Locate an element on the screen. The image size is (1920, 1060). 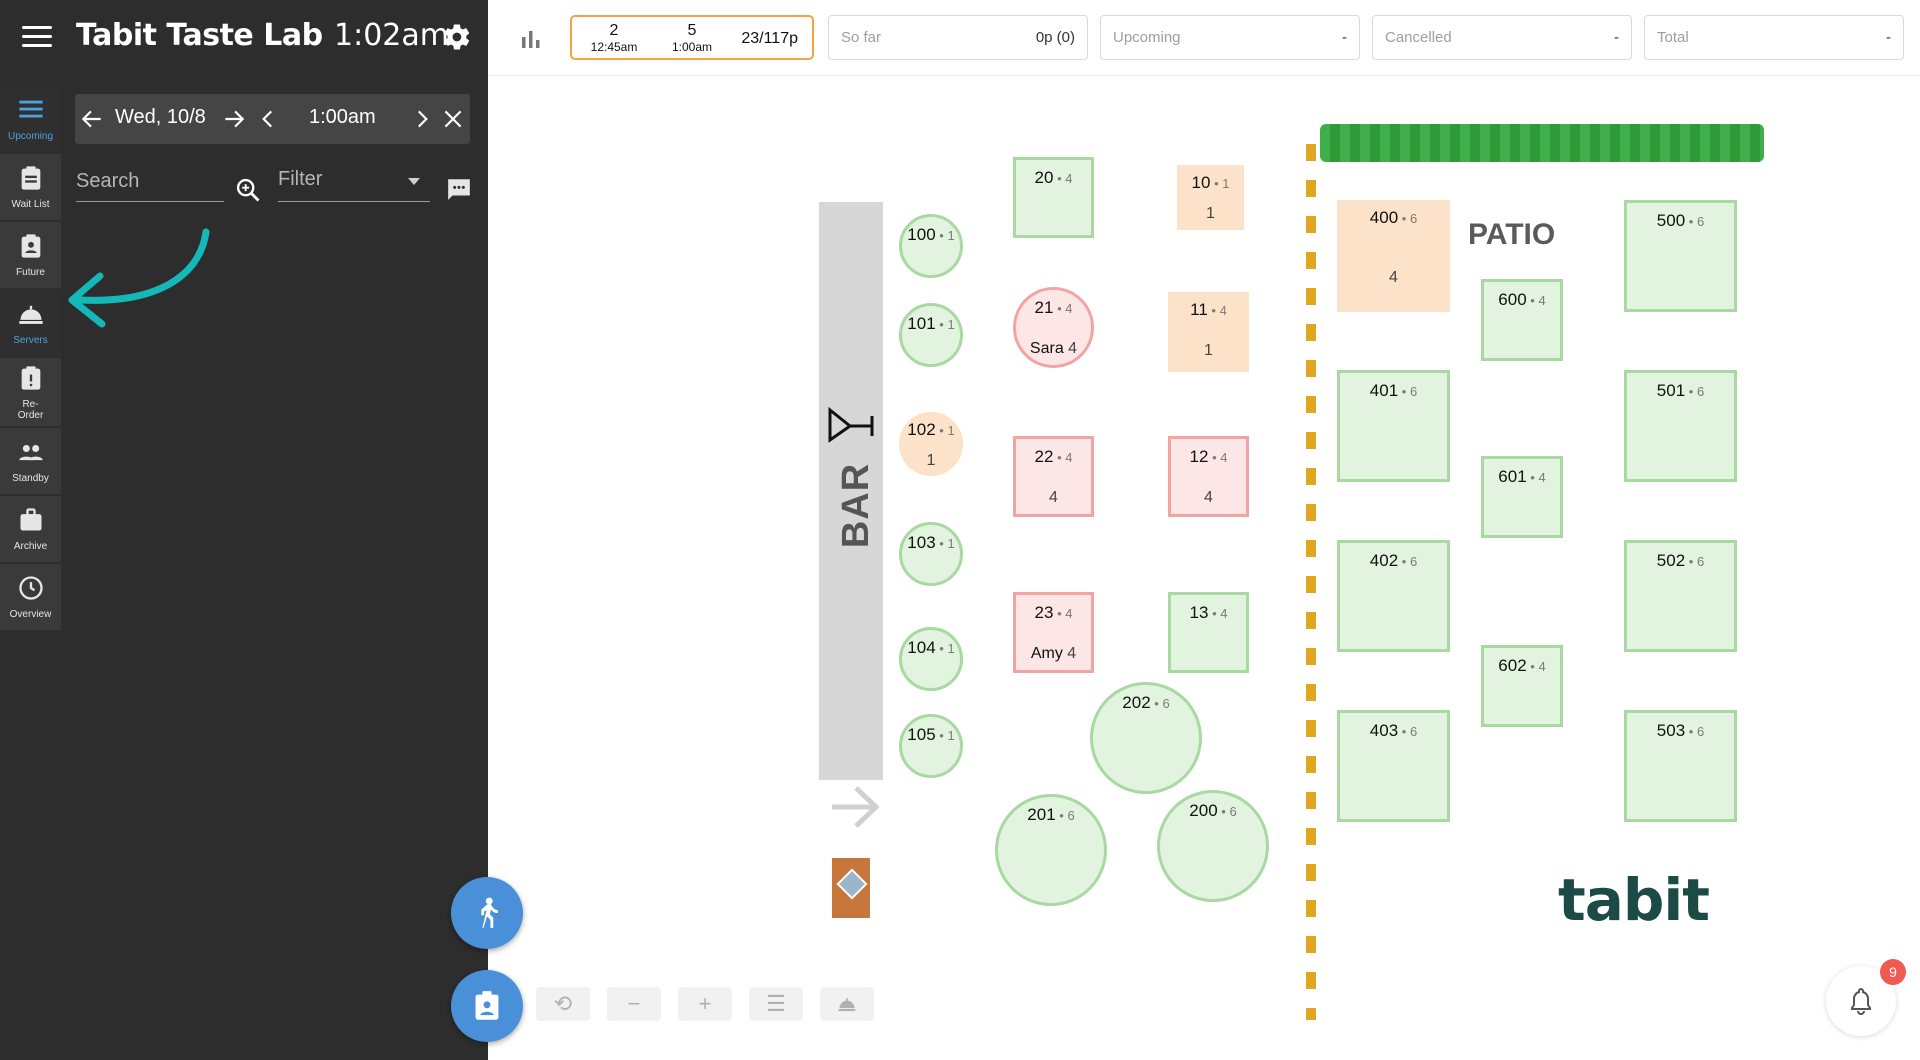
message-icon is located at coordinates (459, 189).